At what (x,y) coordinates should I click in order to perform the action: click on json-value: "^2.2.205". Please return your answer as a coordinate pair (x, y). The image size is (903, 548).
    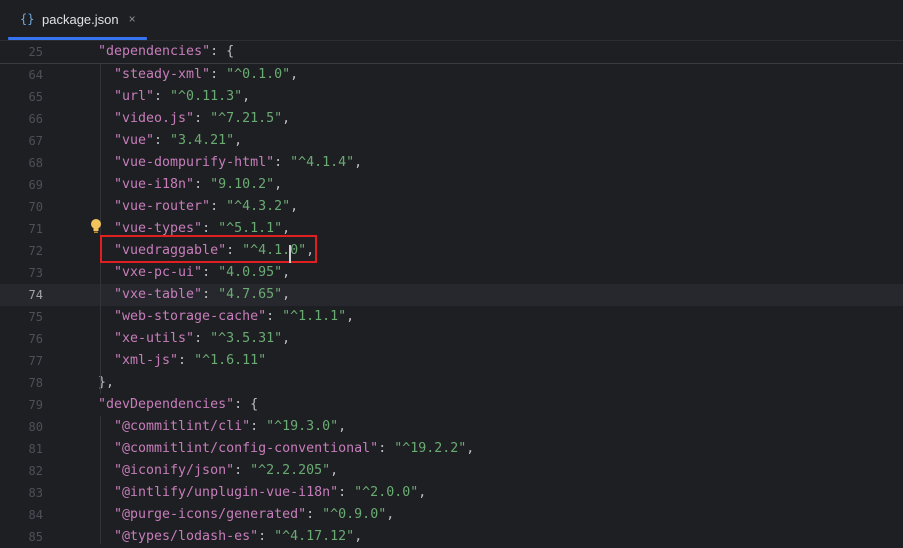
    Looking at the image, I should click on (290, 470).